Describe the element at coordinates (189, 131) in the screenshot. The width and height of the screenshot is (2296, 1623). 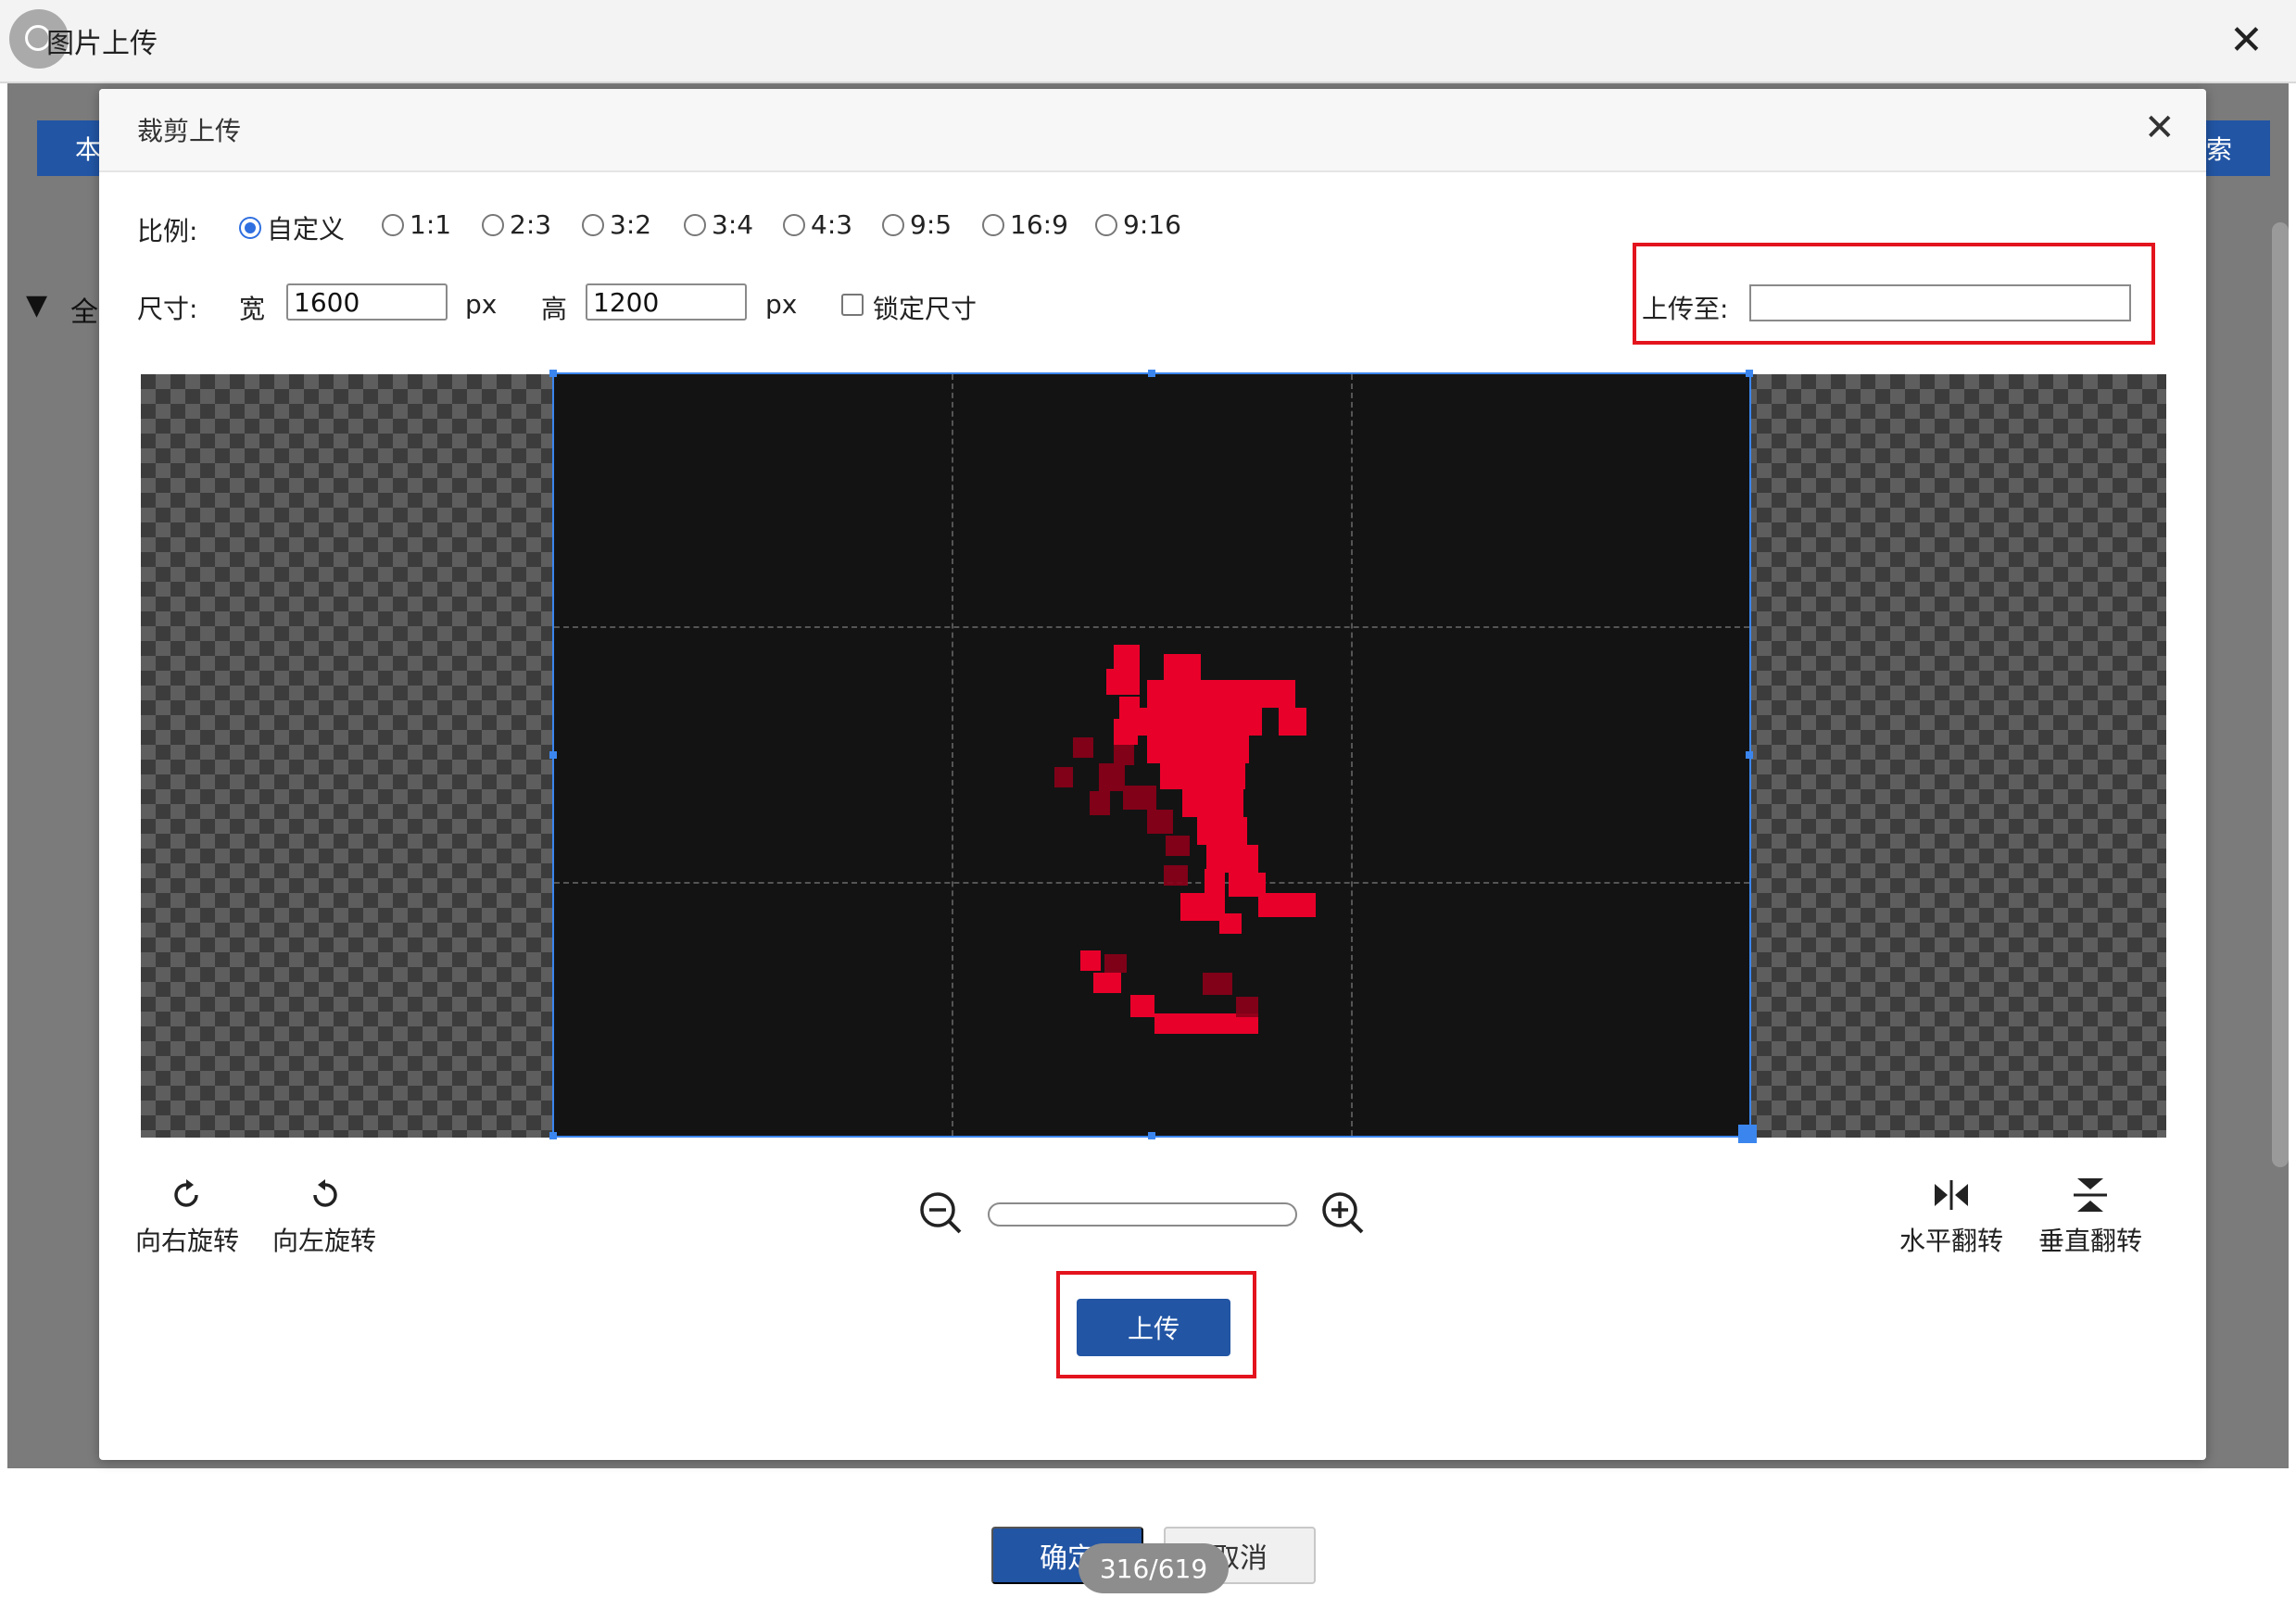
I see `dialog-title: 裁剪上传` at that location.